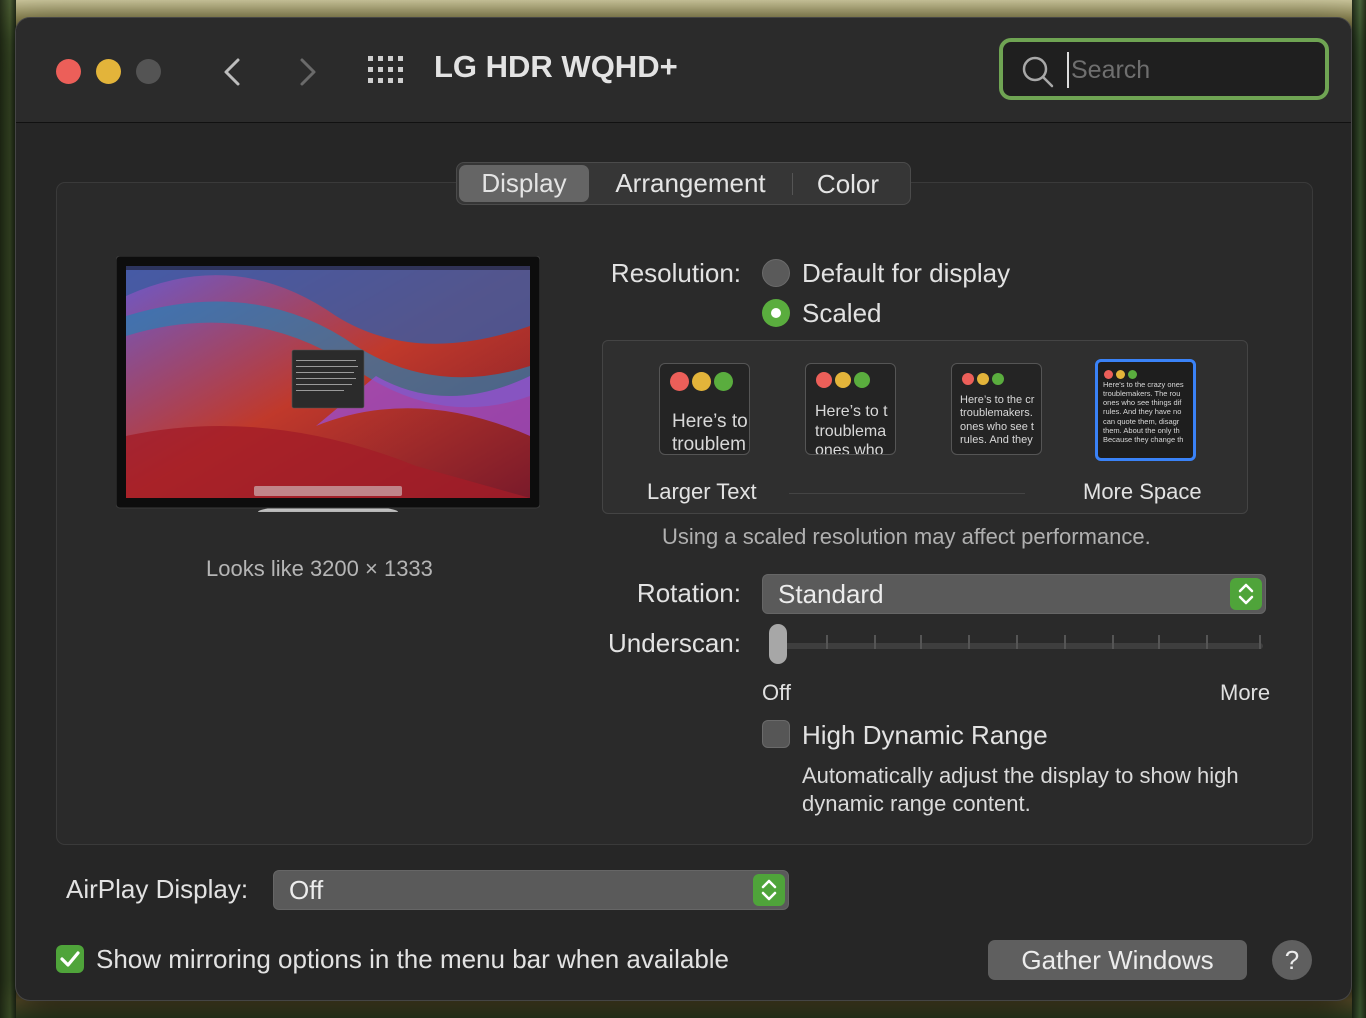 Image resolution: width=1366 pixels, height=1018 pixels. I want to click on airplay-value: Off, so click(306, 890).